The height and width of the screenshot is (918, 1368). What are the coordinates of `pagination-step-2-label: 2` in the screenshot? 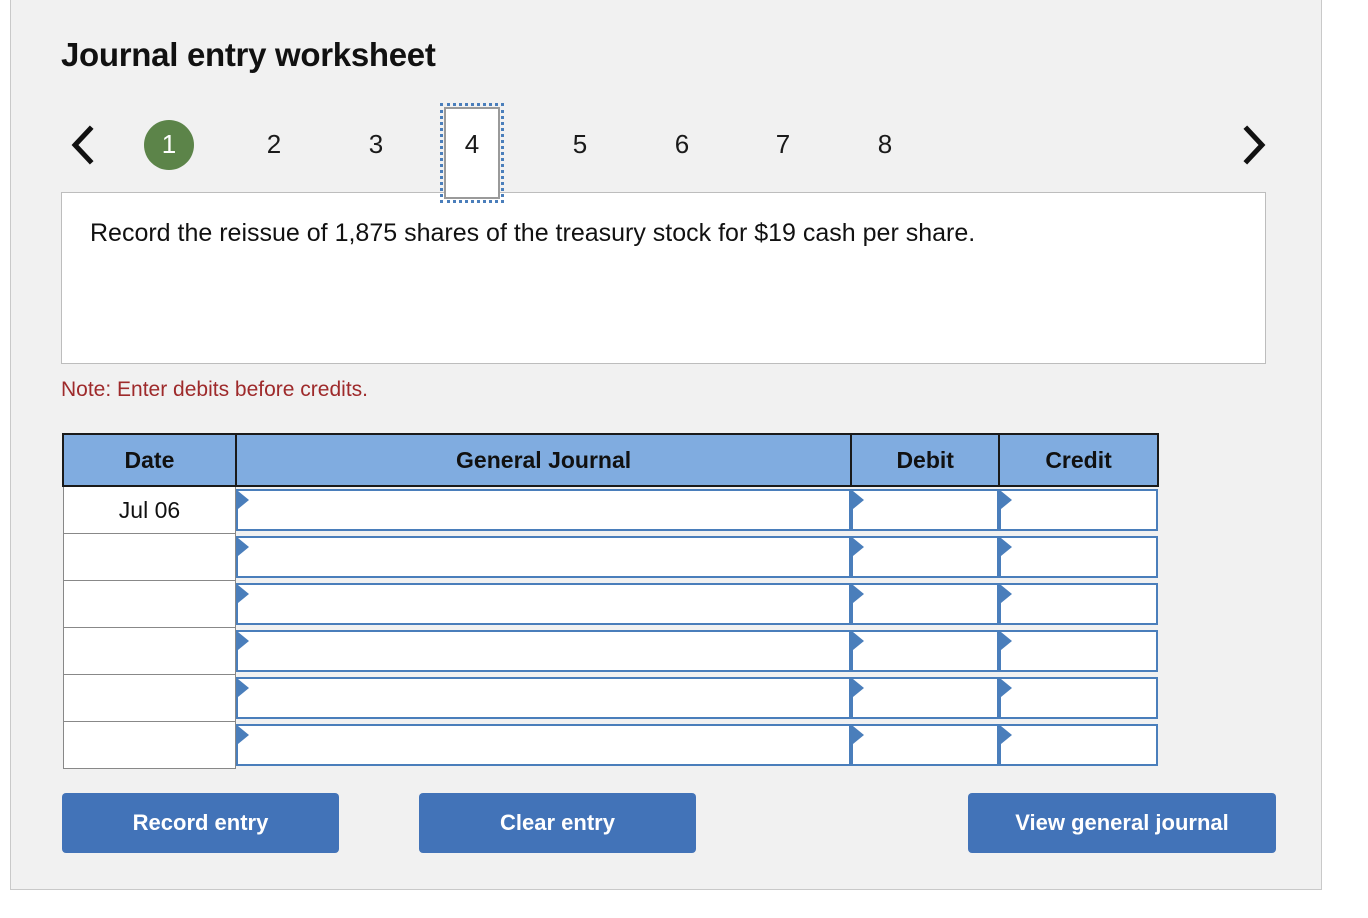 It's located at (274, 144).